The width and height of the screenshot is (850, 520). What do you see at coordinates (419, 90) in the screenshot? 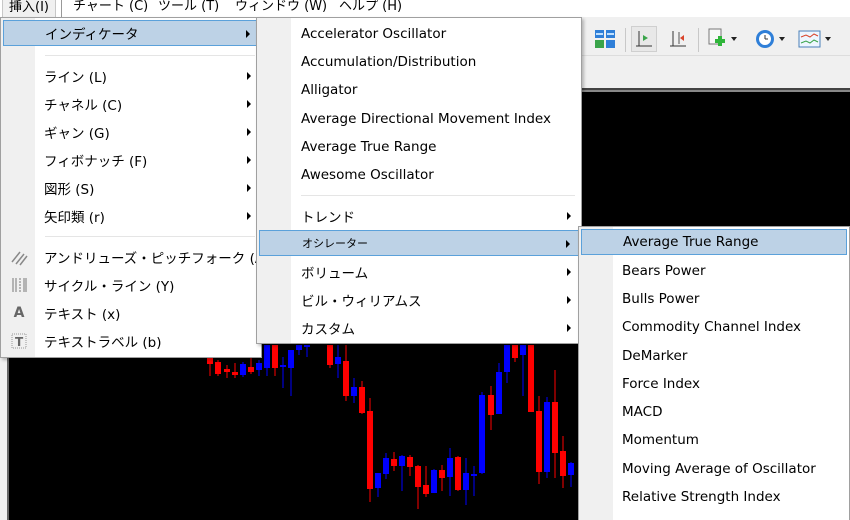
I see `menu-item-alligator: Alligator` at bounding box center [419, 90].